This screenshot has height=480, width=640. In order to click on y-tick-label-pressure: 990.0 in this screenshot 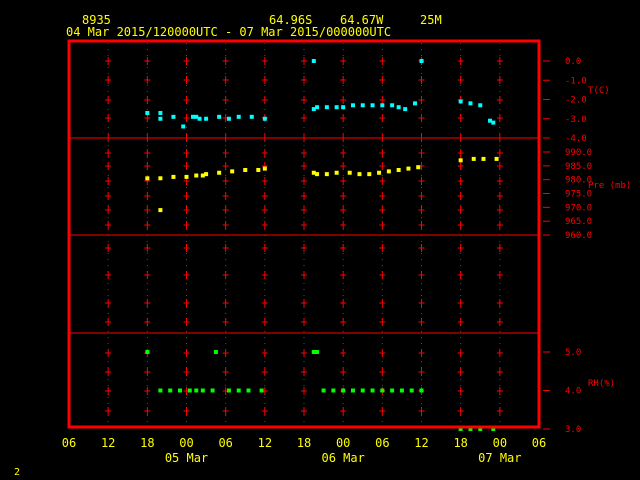, I will do `click(578, 153)`.